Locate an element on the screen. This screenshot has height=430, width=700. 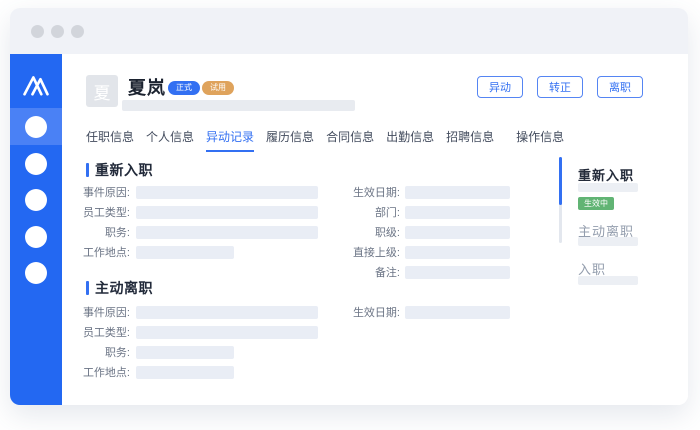
section-header-resignation: 主动离职 is located at coordinates (119, 288).